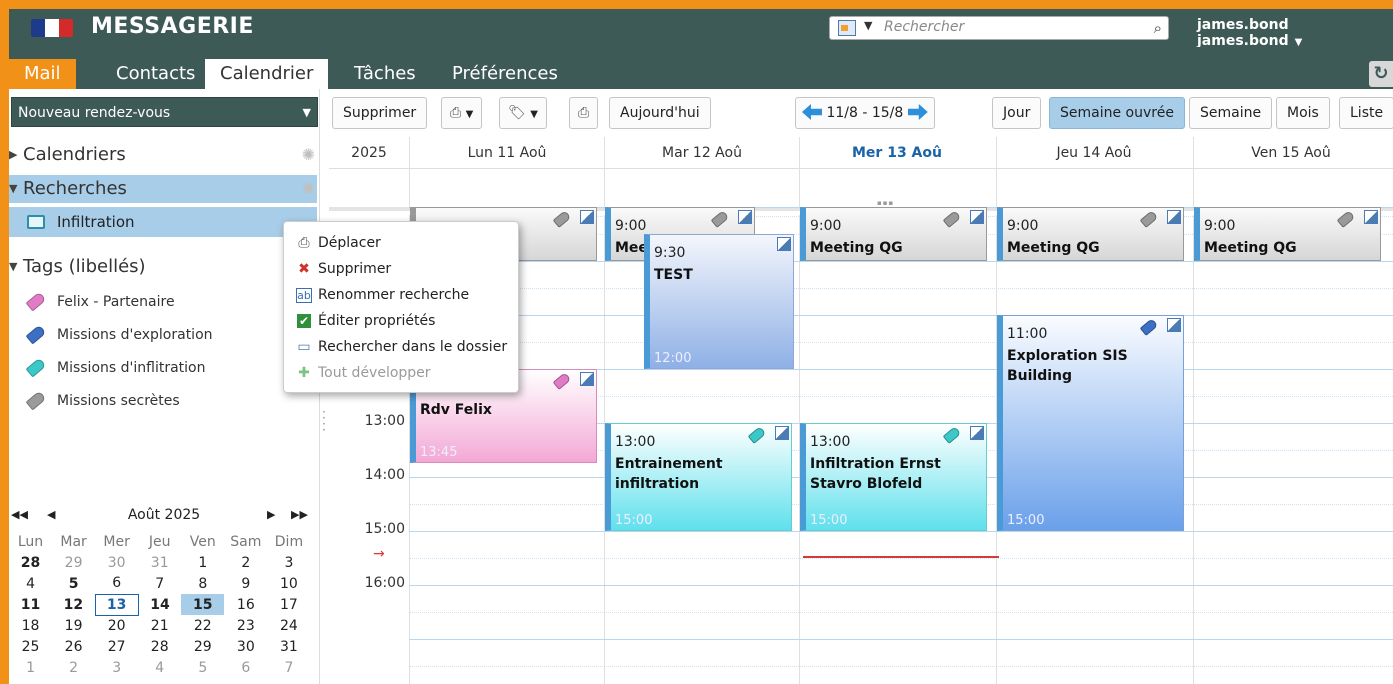  Describe the element at coordinates (51, 515) in the screenshot. I see `prev-month-icon: ◀` at that location.